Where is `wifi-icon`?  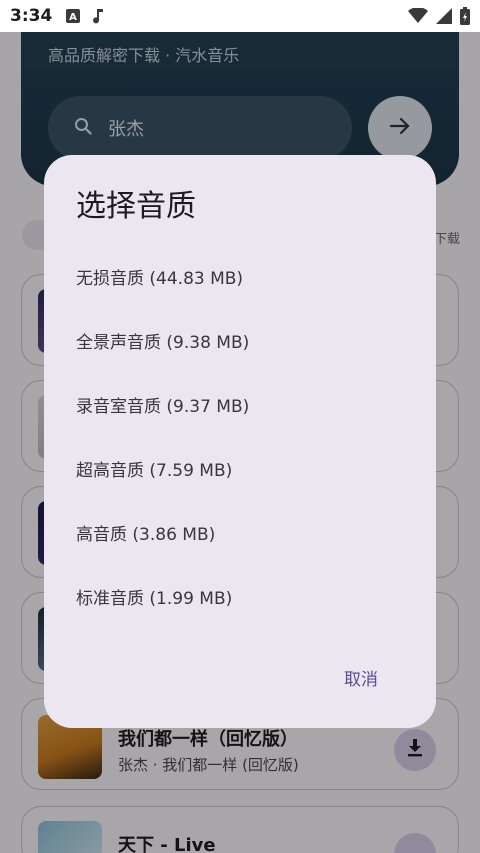 wifi-icon is located at coordinates (418, 16).